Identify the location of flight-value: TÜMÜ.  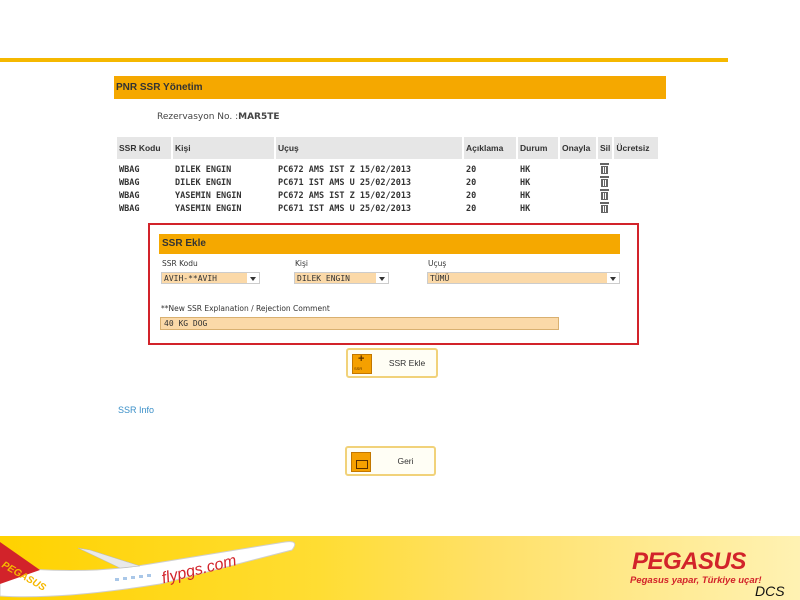
(440, 278).